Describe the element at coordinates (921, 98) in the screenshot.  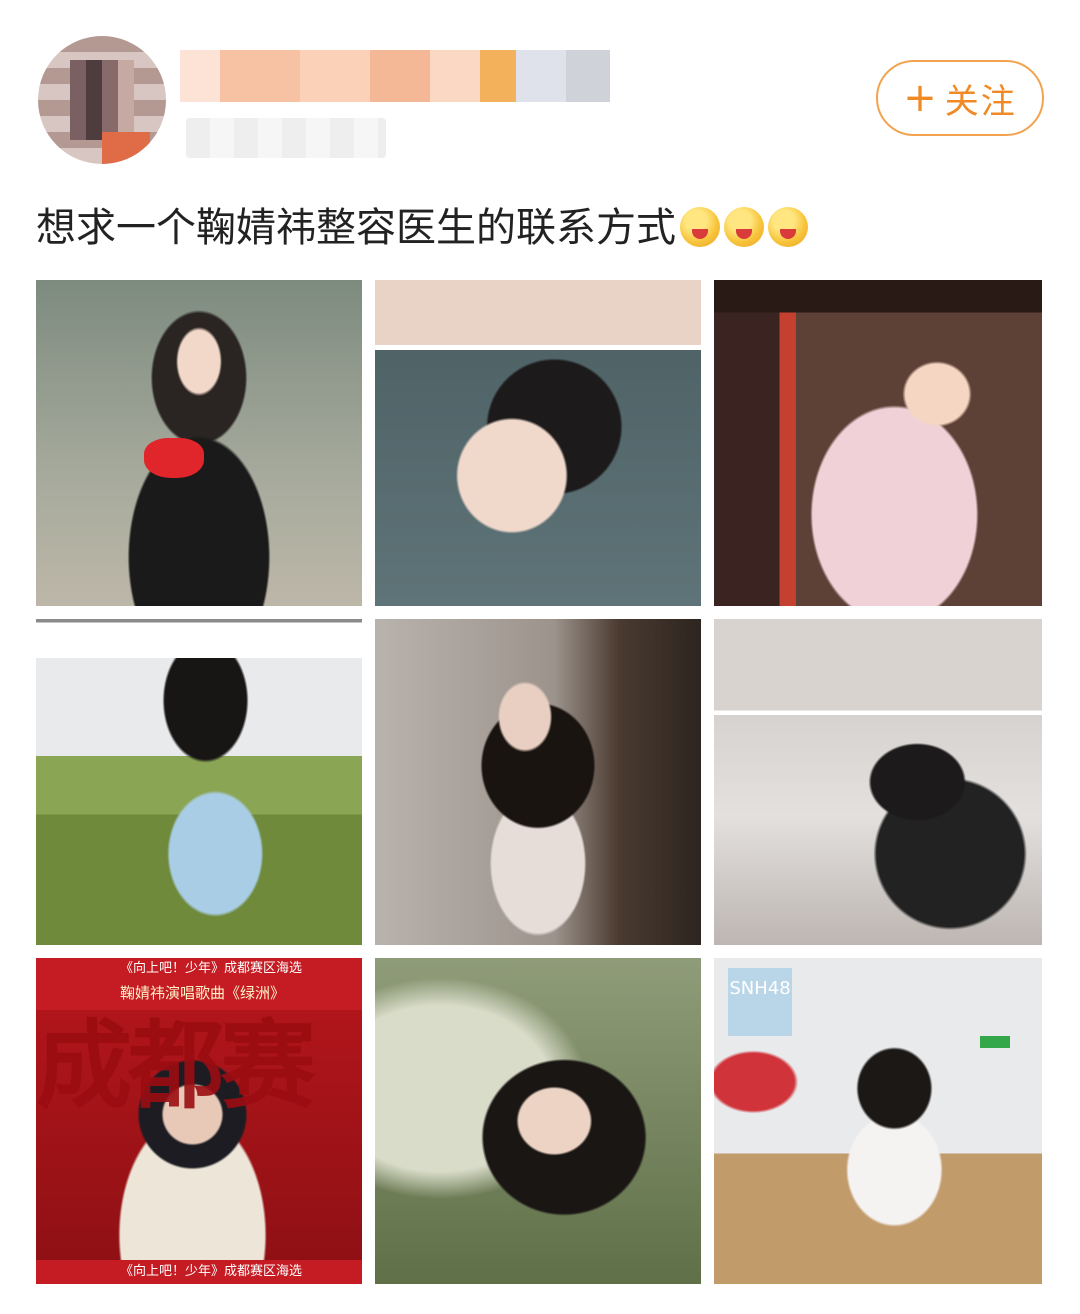
I see `plus-icon: +` at that location.